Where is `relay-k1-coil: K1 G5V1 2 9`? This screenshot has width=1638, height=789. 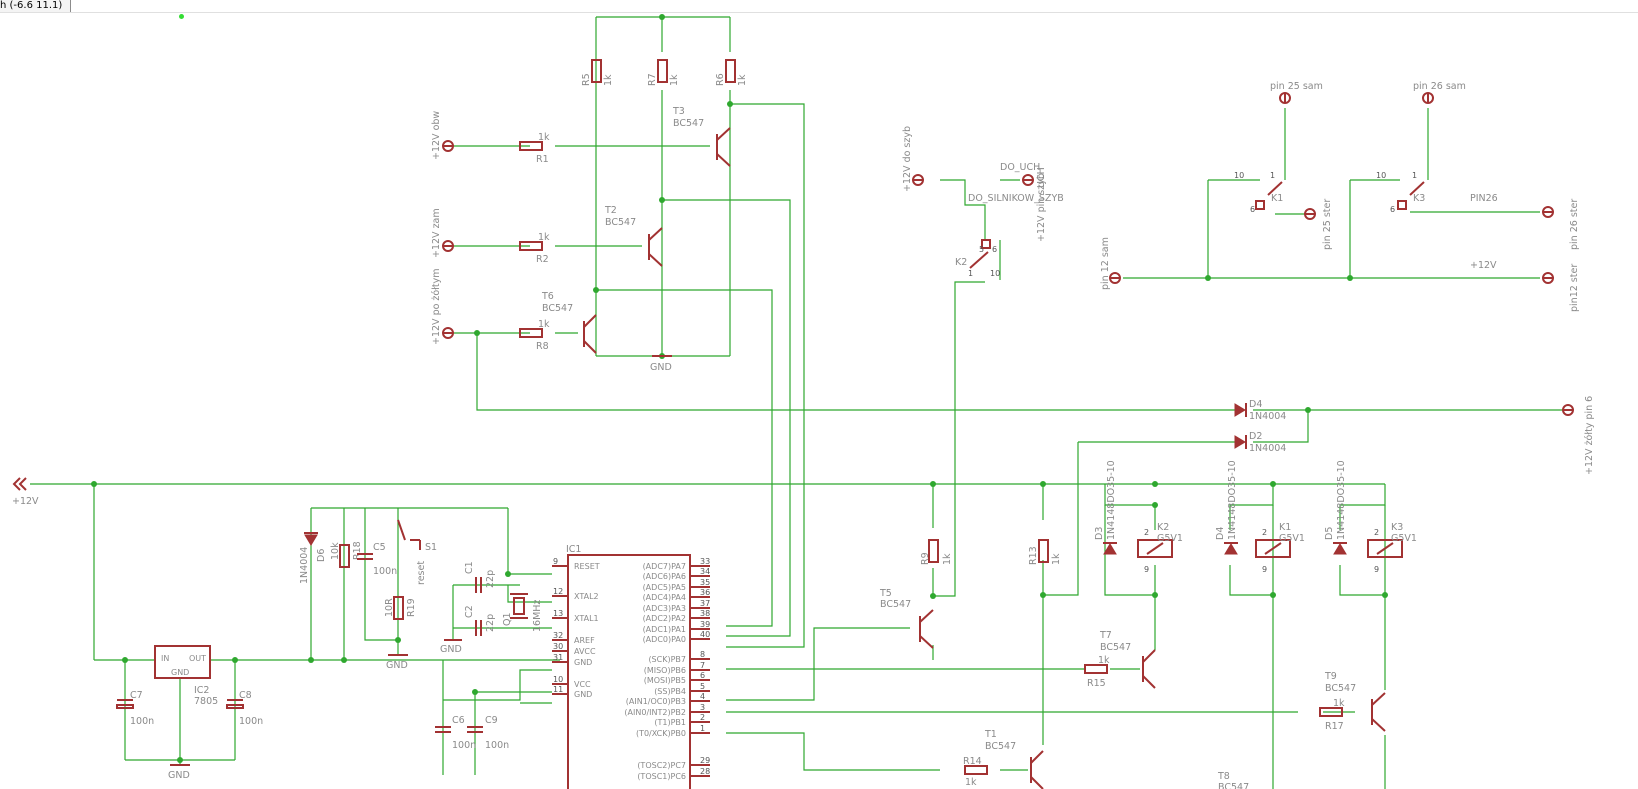
relay-k1-coil: K1 G5V1 2 9 is located at coordinates (1280, 548).